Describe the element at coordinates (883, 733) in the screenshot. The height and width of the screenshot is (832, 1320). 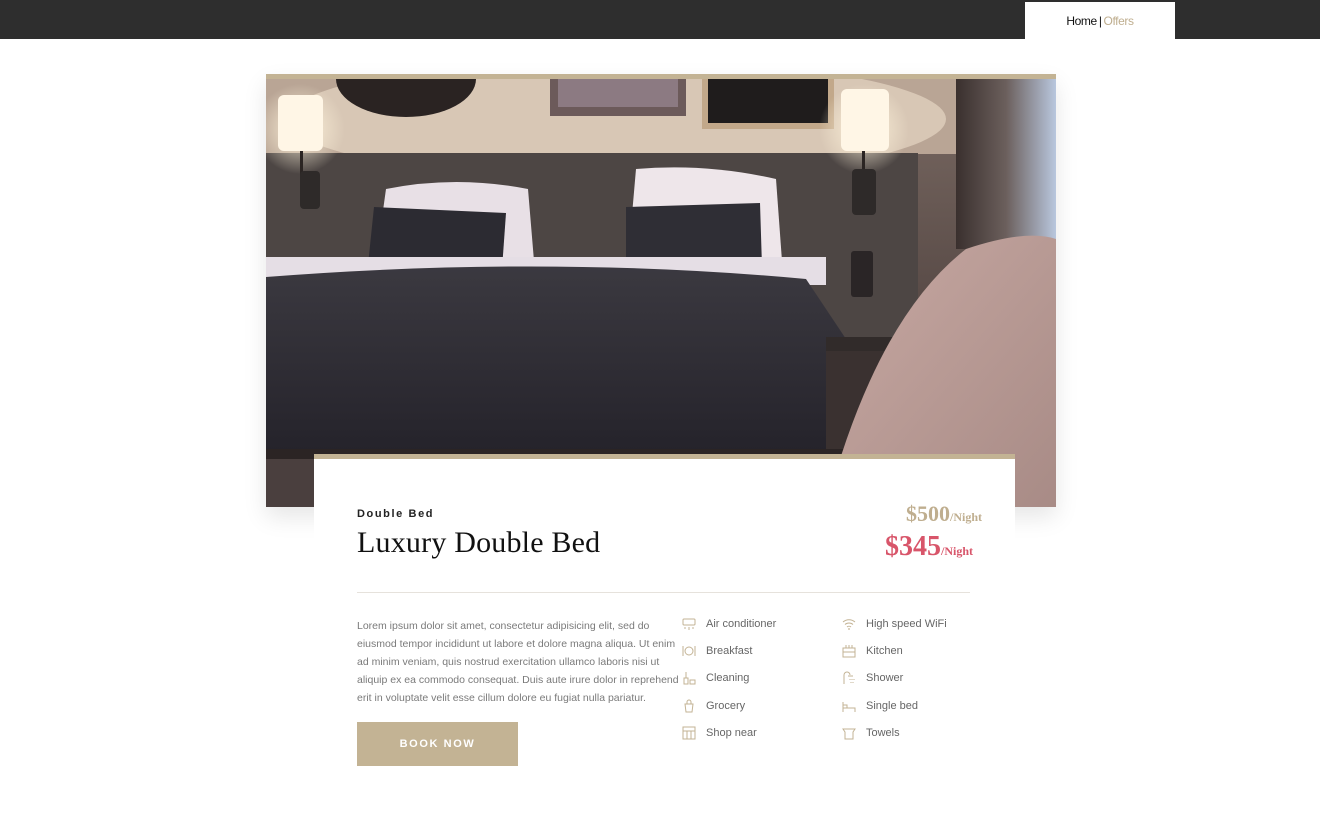
I see `amenity-label: Towels` at that location.